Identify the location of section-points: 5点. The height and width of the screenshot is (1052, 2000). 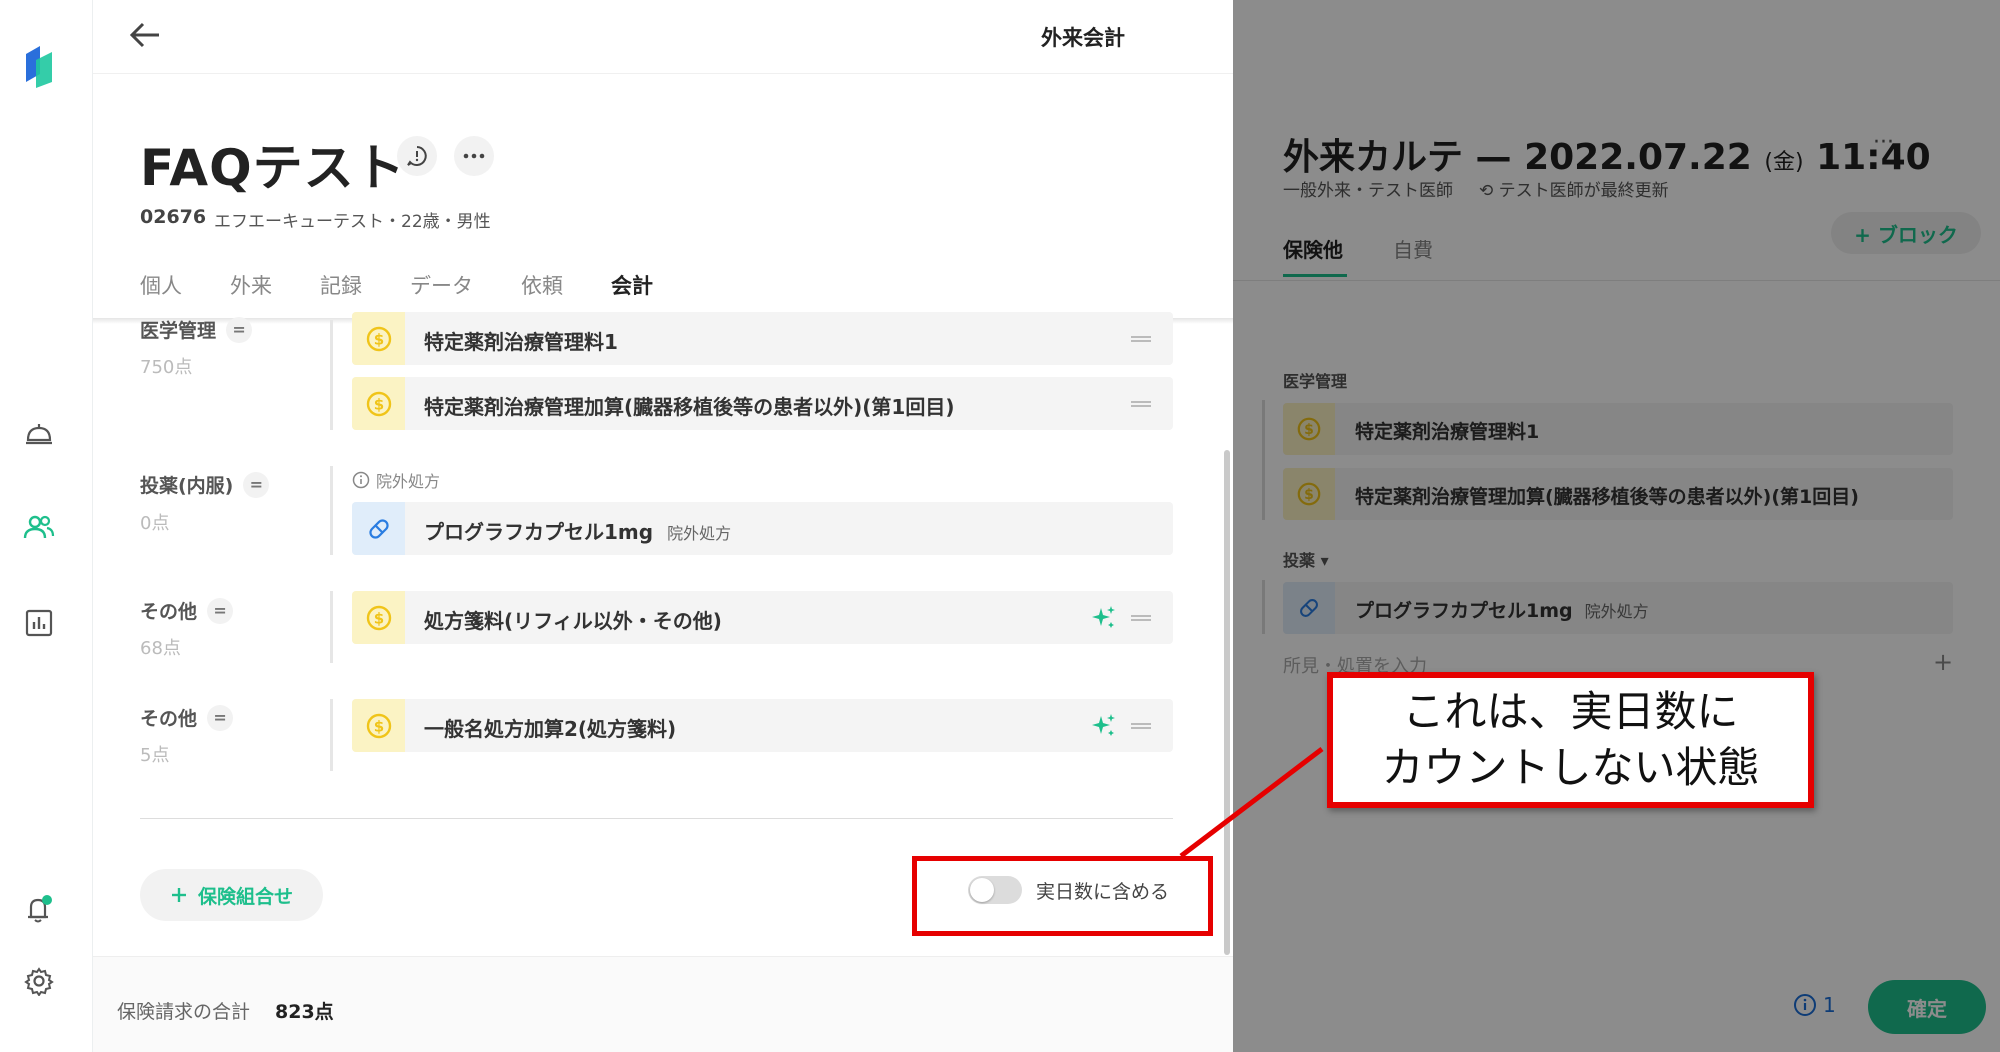
(155, 755).